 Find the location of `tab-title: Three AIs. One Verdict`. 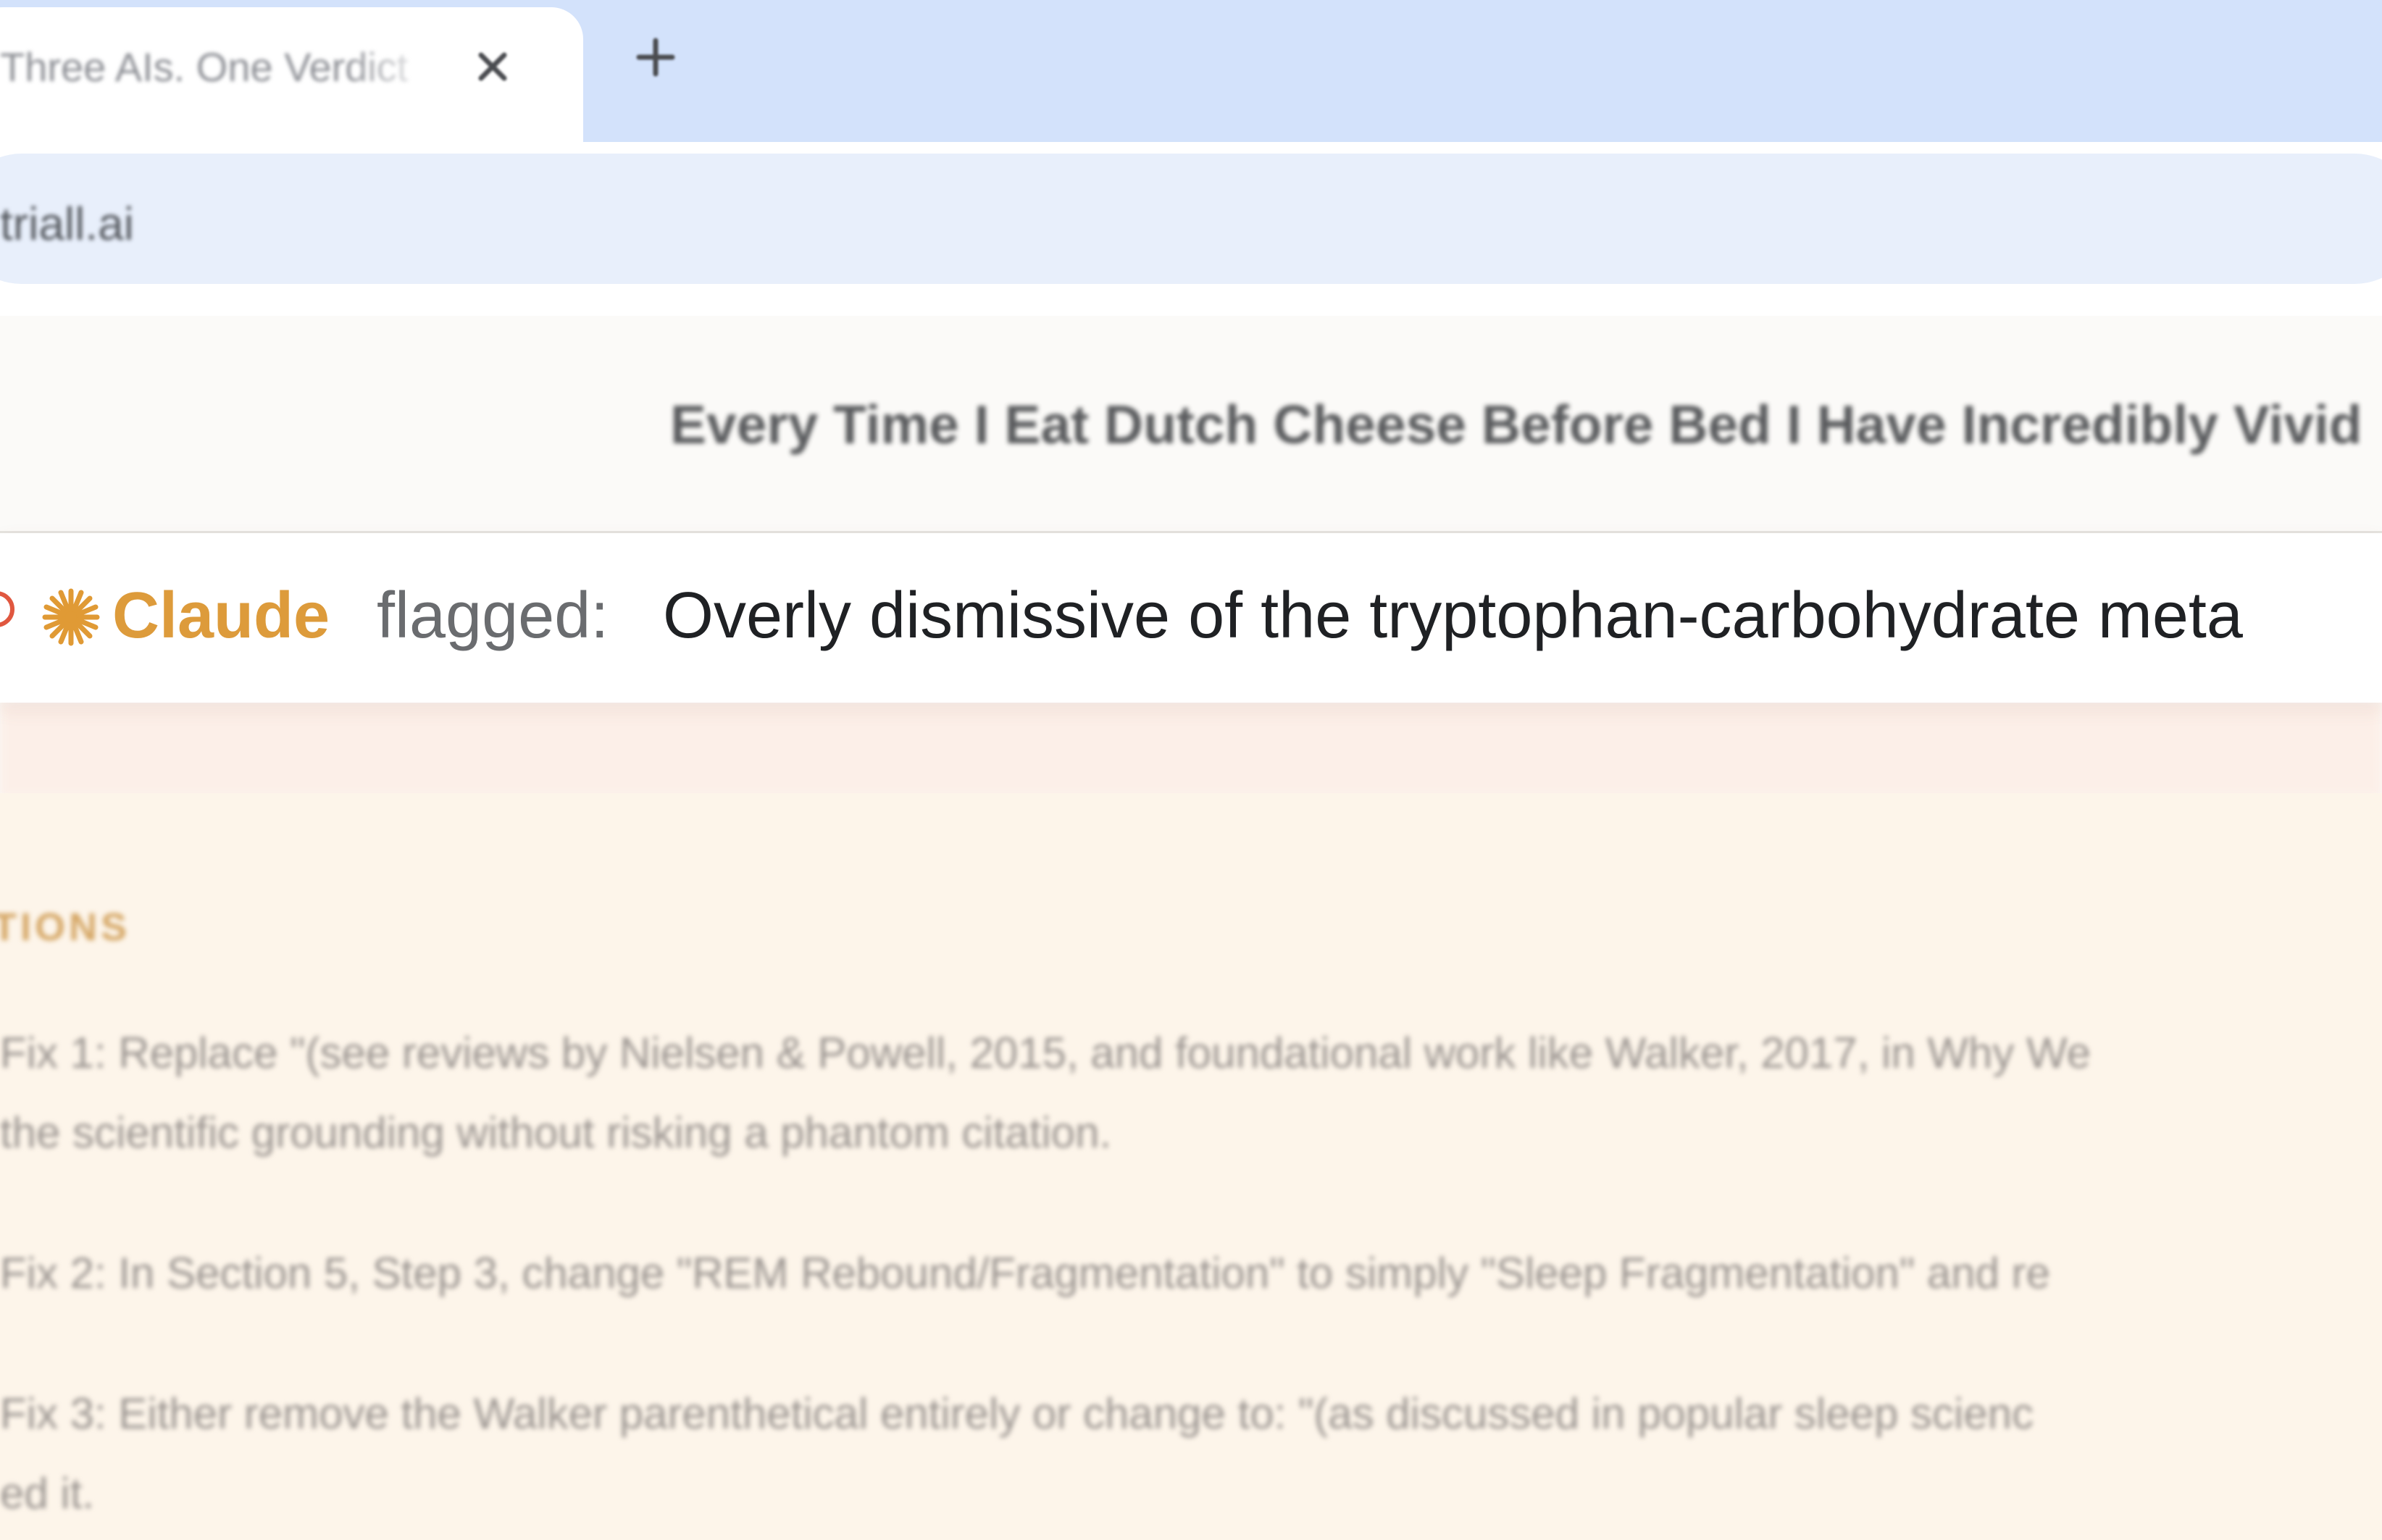

tab-title: Three AIs. One Verdict is located at coordinates (204, 67).